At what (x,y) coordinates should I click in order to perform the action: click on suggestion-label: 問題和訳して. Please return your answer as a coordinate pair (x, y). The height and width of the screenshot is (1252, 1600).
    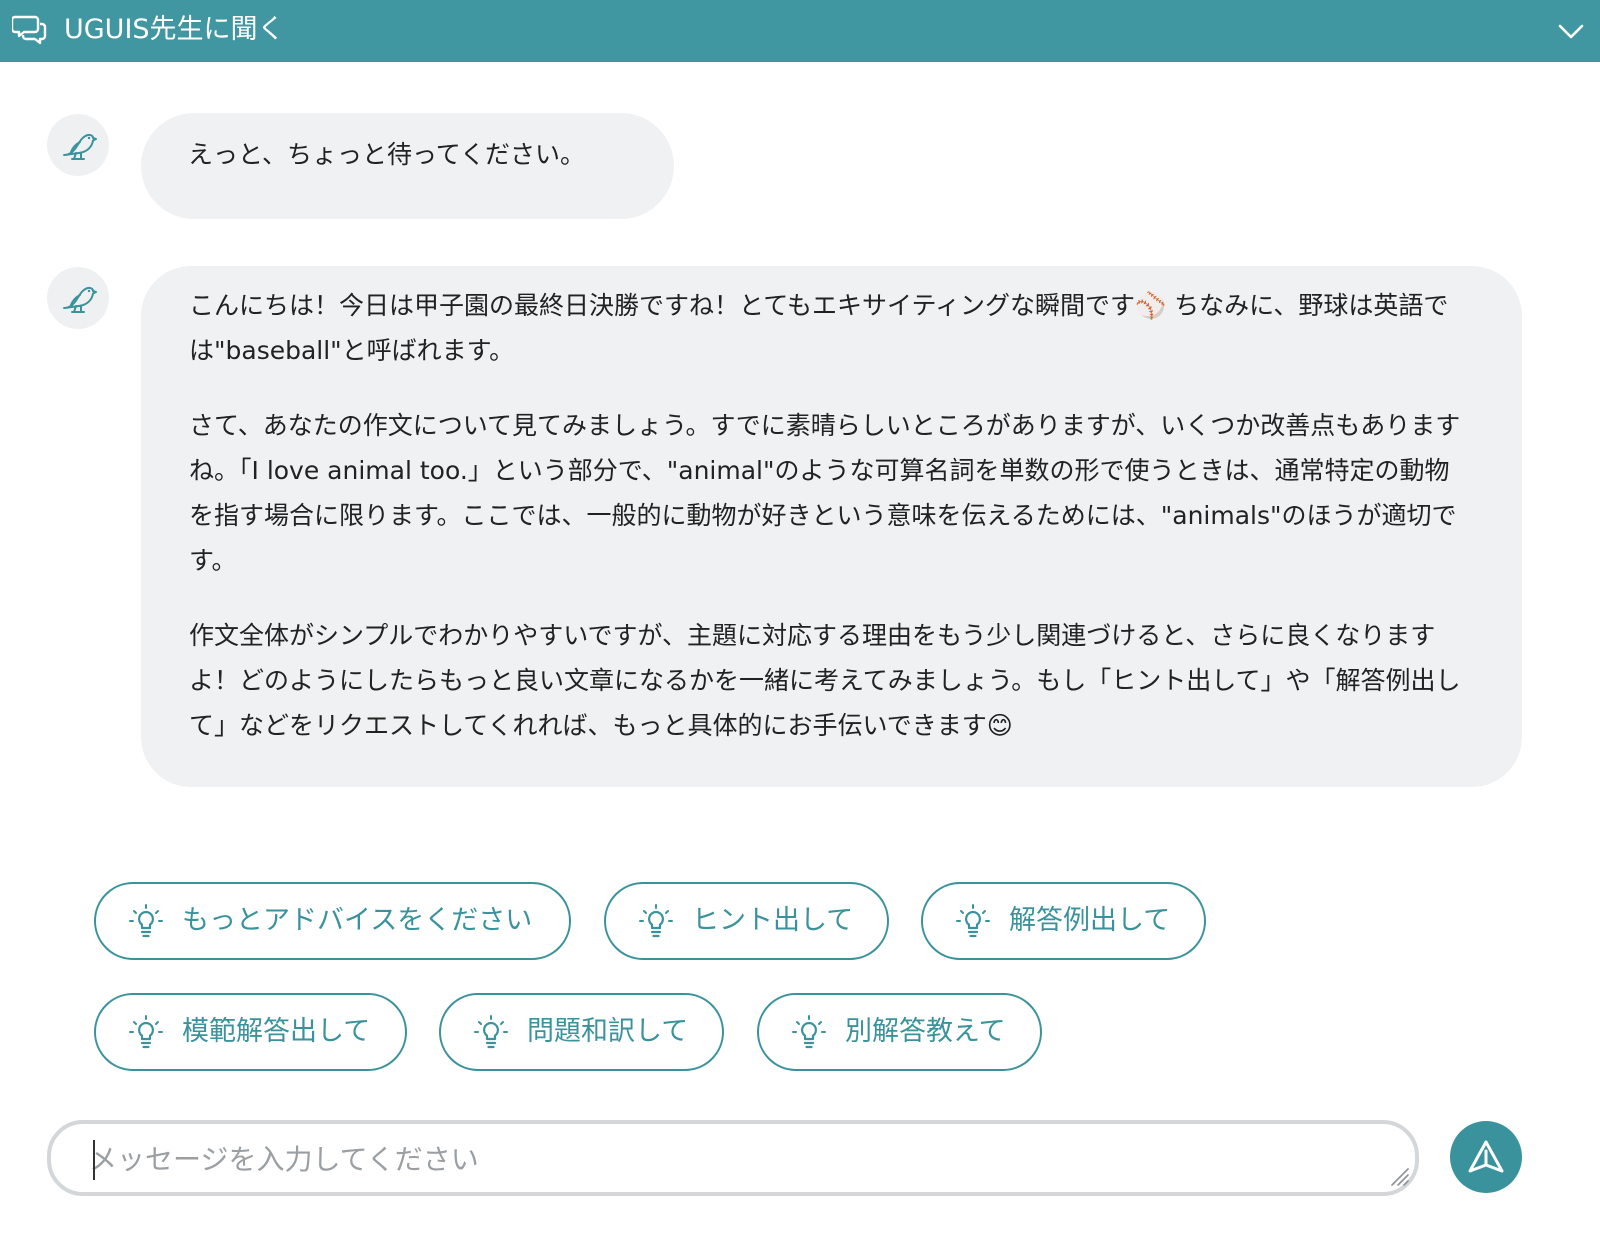
    Looking at the image, I should click on (608, 1031).